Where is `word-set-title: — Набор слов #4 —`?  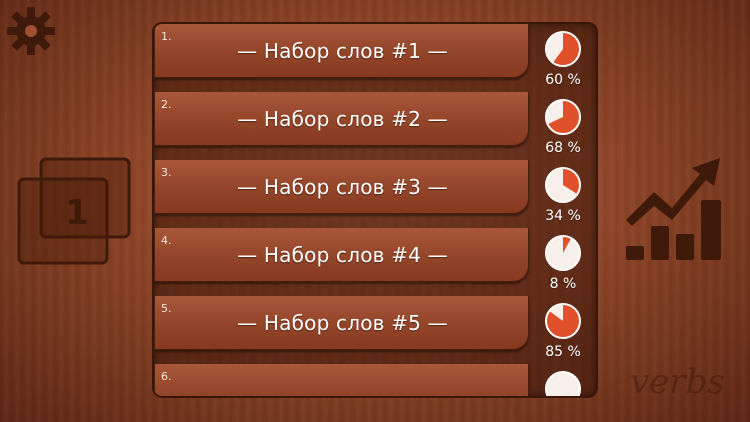 word-set-title: — Набор слов #4 — is located at coordinates (342, 255).